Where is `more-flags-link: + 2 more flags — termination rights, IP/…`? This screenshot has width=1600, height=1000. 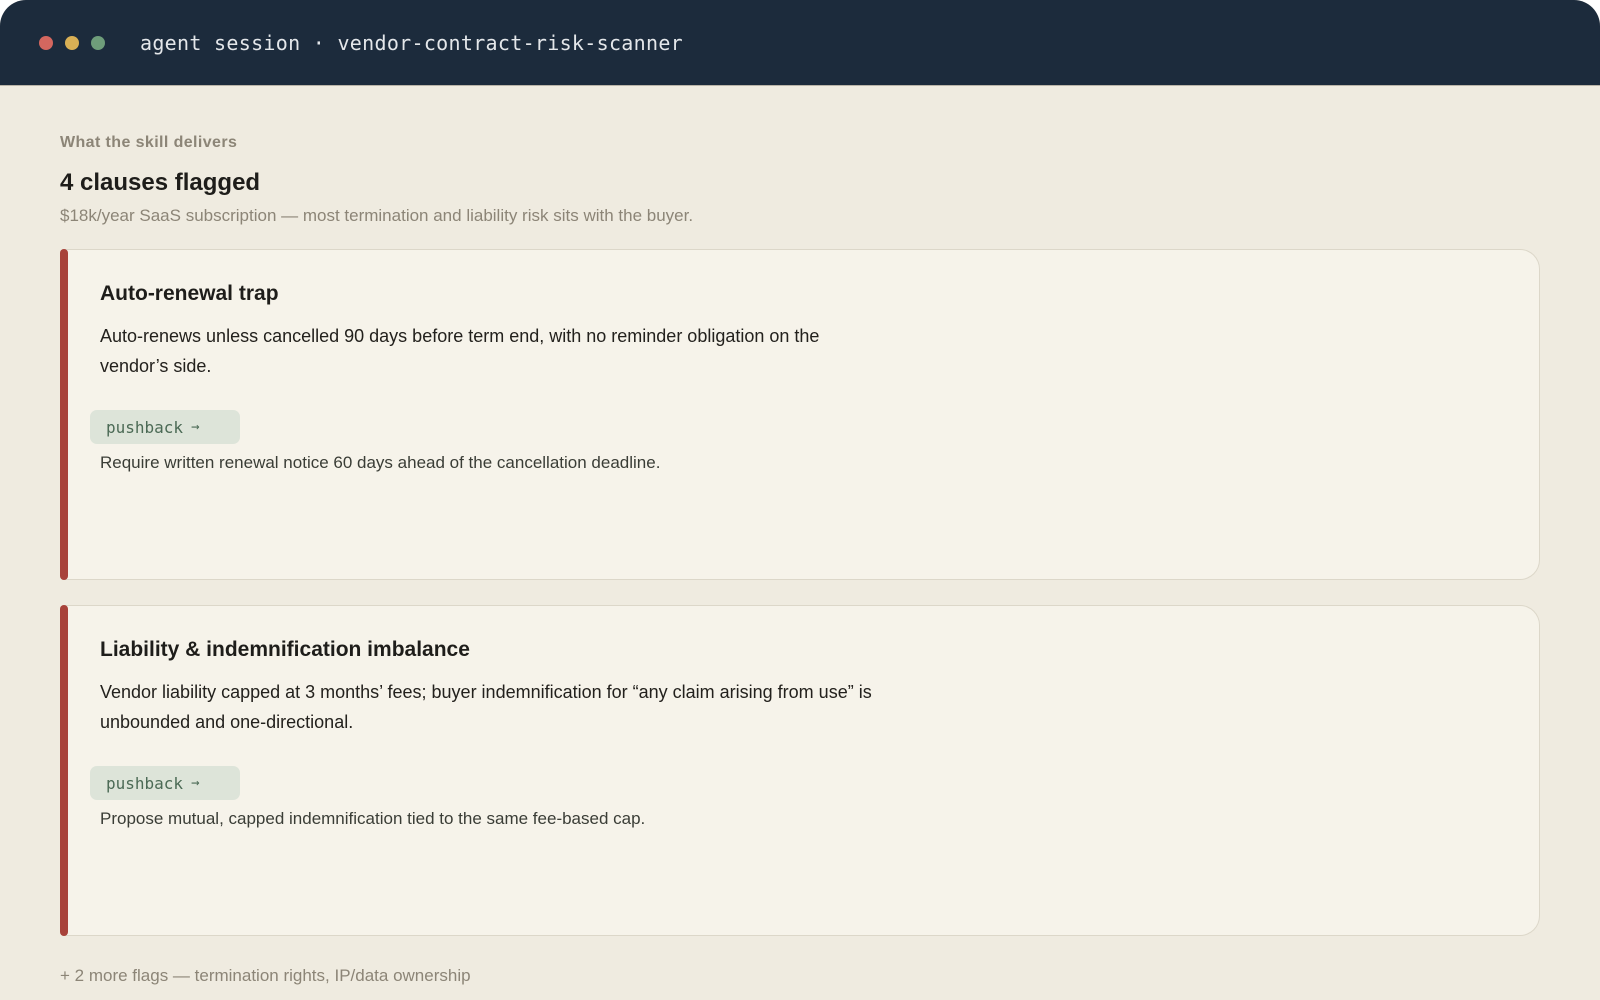
more-flags-link: + 2 more flags — termination rights, IP/… is located at coordinates (265, 976).